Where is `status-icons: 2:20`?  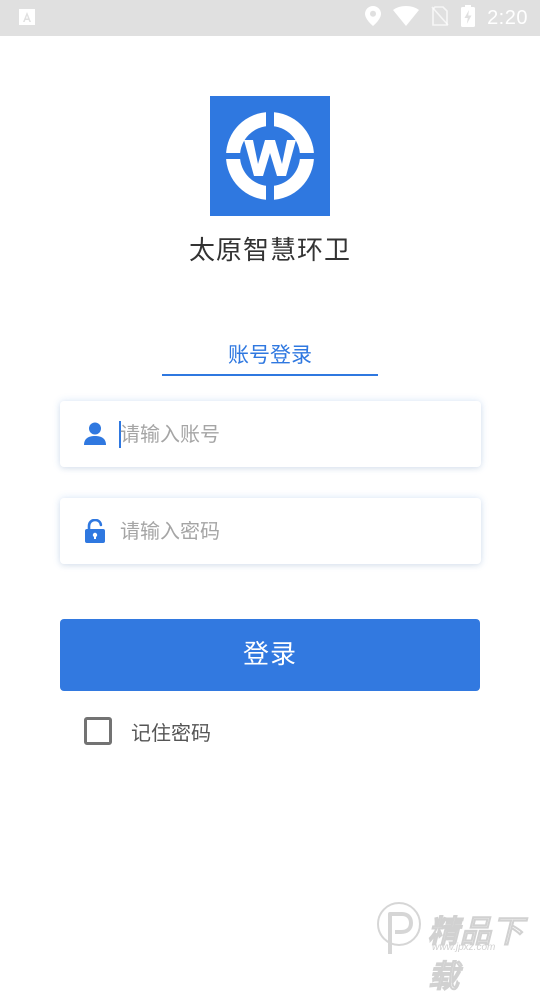
status-icons: 2:20 is located at coordinates (446, 18).